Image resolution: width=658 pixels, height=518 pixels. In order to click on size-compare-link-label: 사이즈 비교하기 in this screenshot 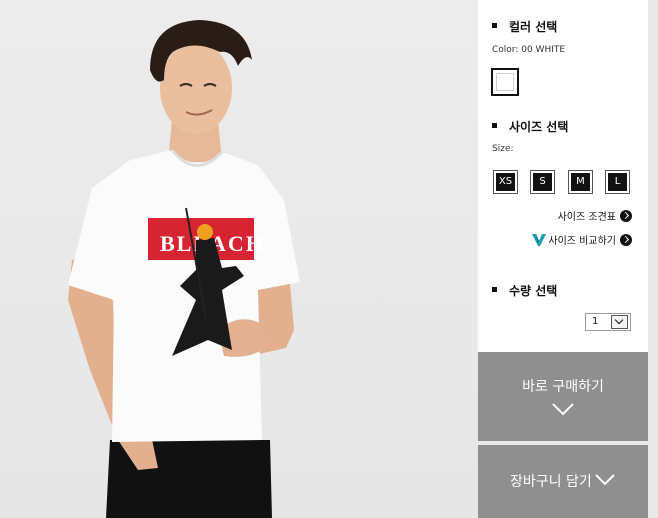, I will do `click(582, 241)`.